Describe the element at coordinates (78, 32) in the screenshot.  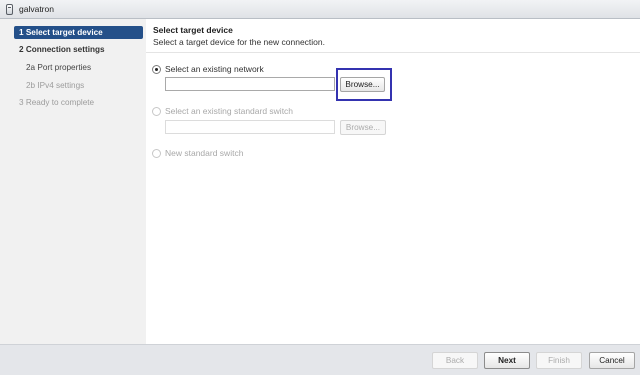
I see `step-select-target-device: 1 Select target device` at that location.